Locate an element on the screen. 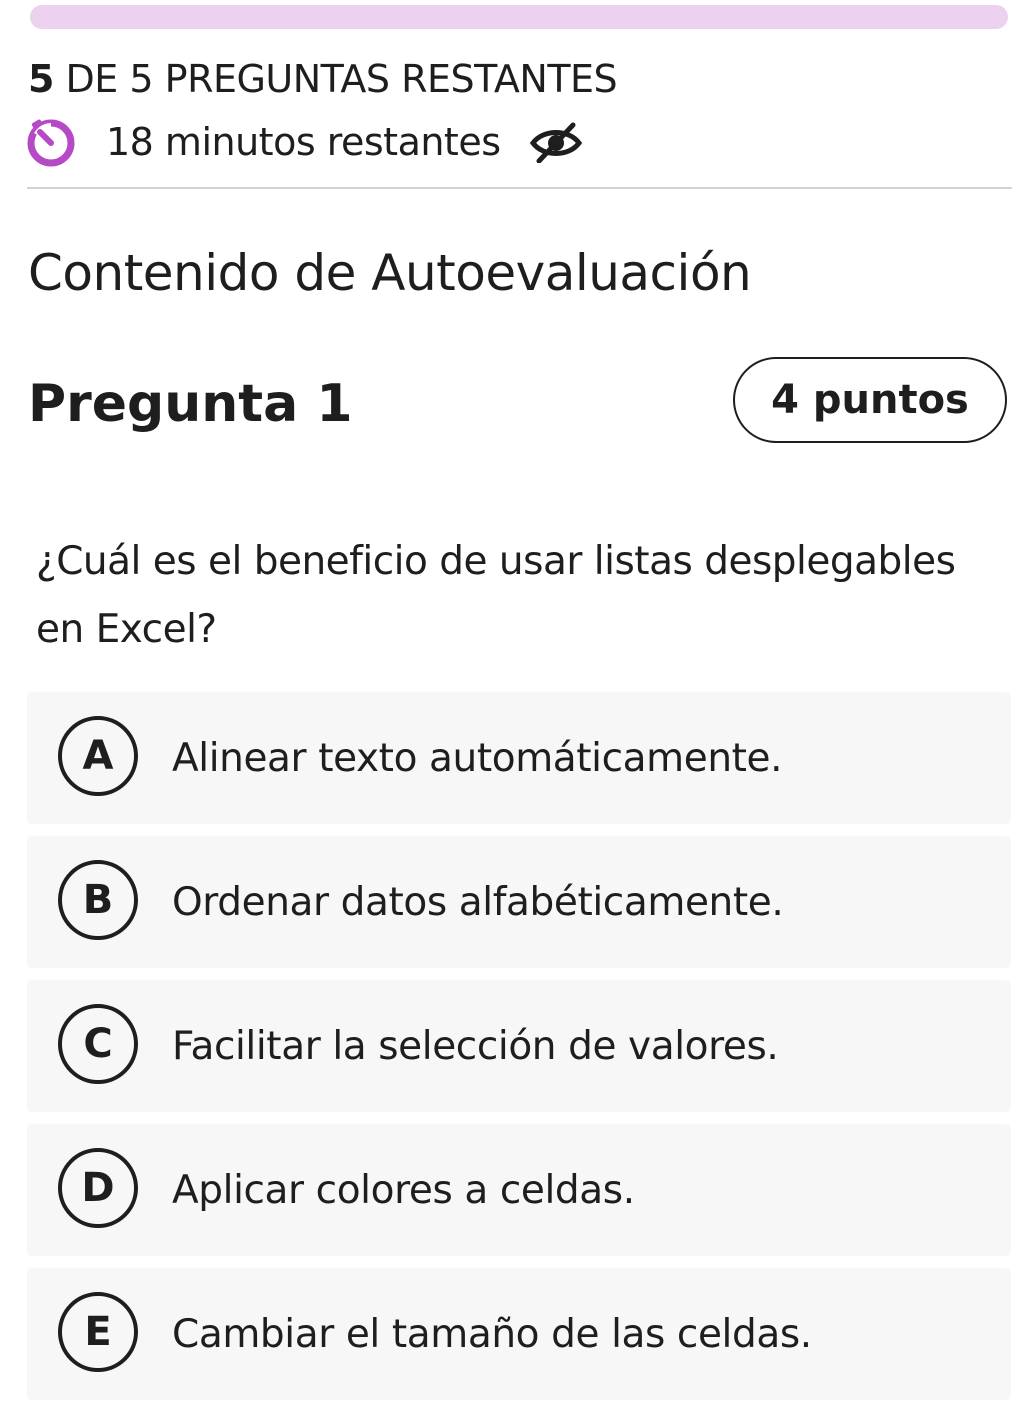  questions-remaining: 5 DE 5 PREGUNTAS RESTANTES is located at coordinates (323, 79).